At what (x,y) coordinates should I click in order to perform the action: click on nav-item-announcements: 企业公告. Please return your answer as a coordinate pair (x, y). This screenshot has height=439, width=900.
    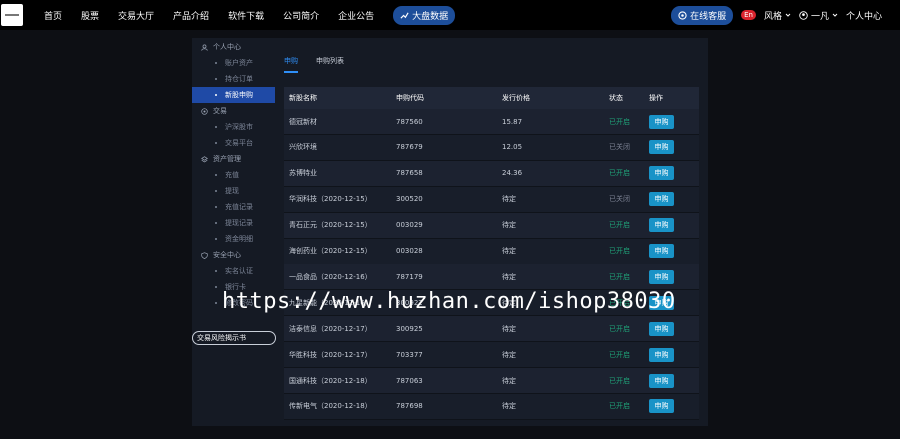
    Looking at the image, I should click on (356, 15).